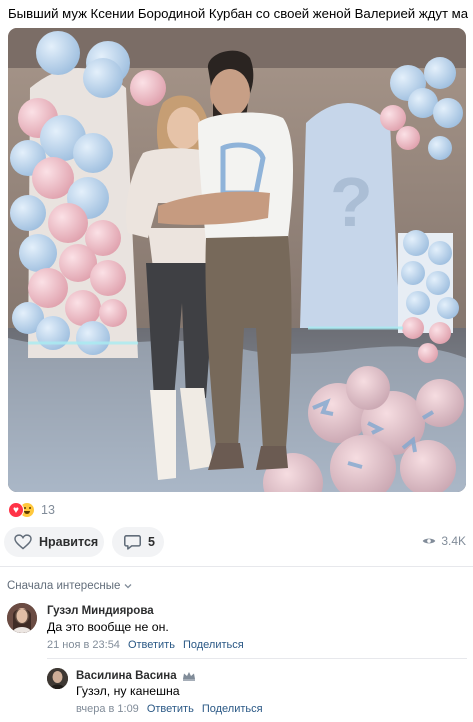  Describe the element at coordinates (83, 645) in the screenshot. I see `comment-time: 21 ноя в 23:54` at that location.